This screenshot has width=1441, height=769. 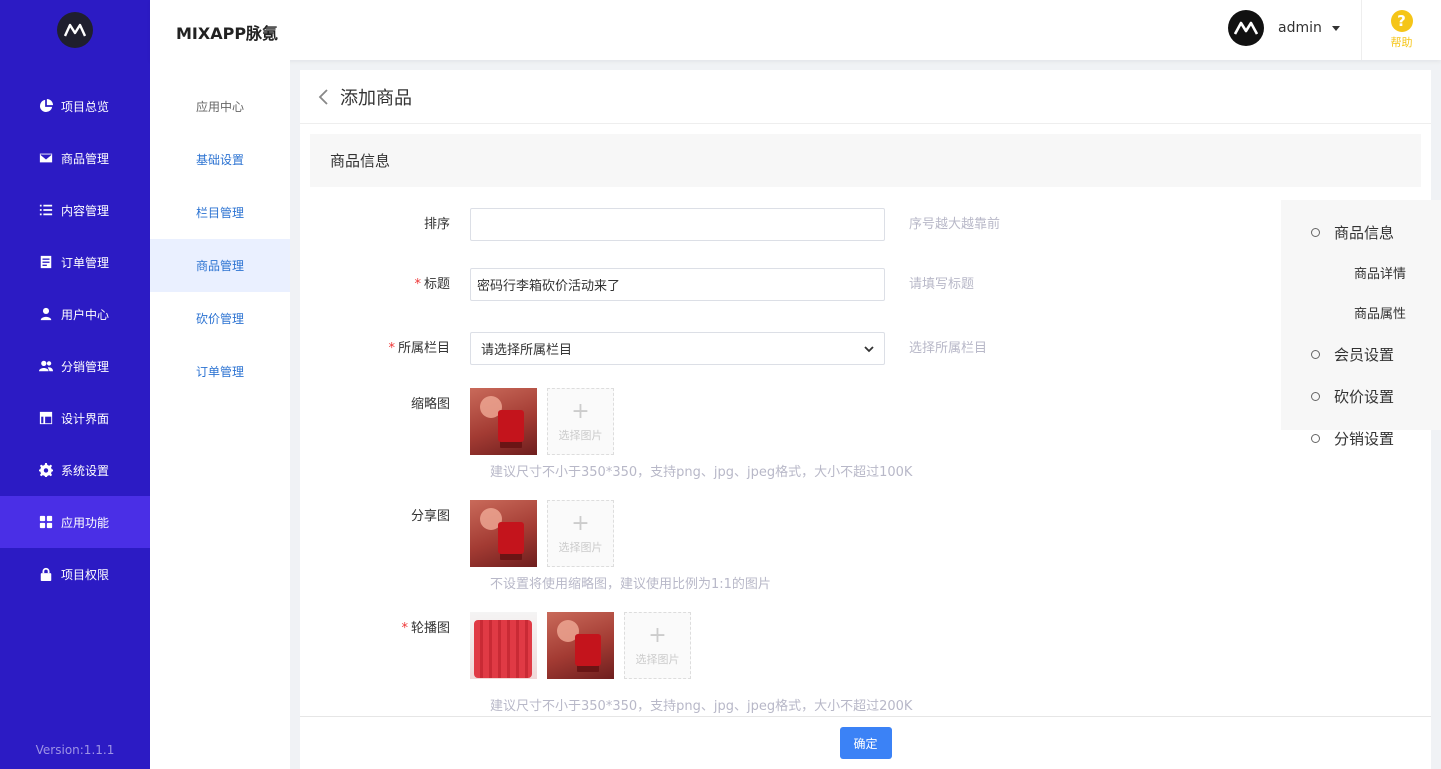 I want to click on avatar, so click(x=1246, y=28).